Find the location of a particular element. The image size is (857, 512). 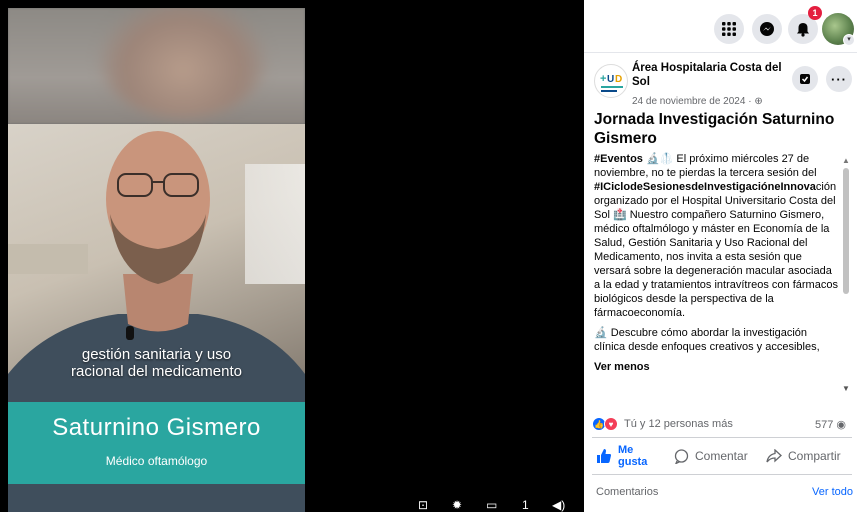

svg-text: U is located at coordinates (610, 79).